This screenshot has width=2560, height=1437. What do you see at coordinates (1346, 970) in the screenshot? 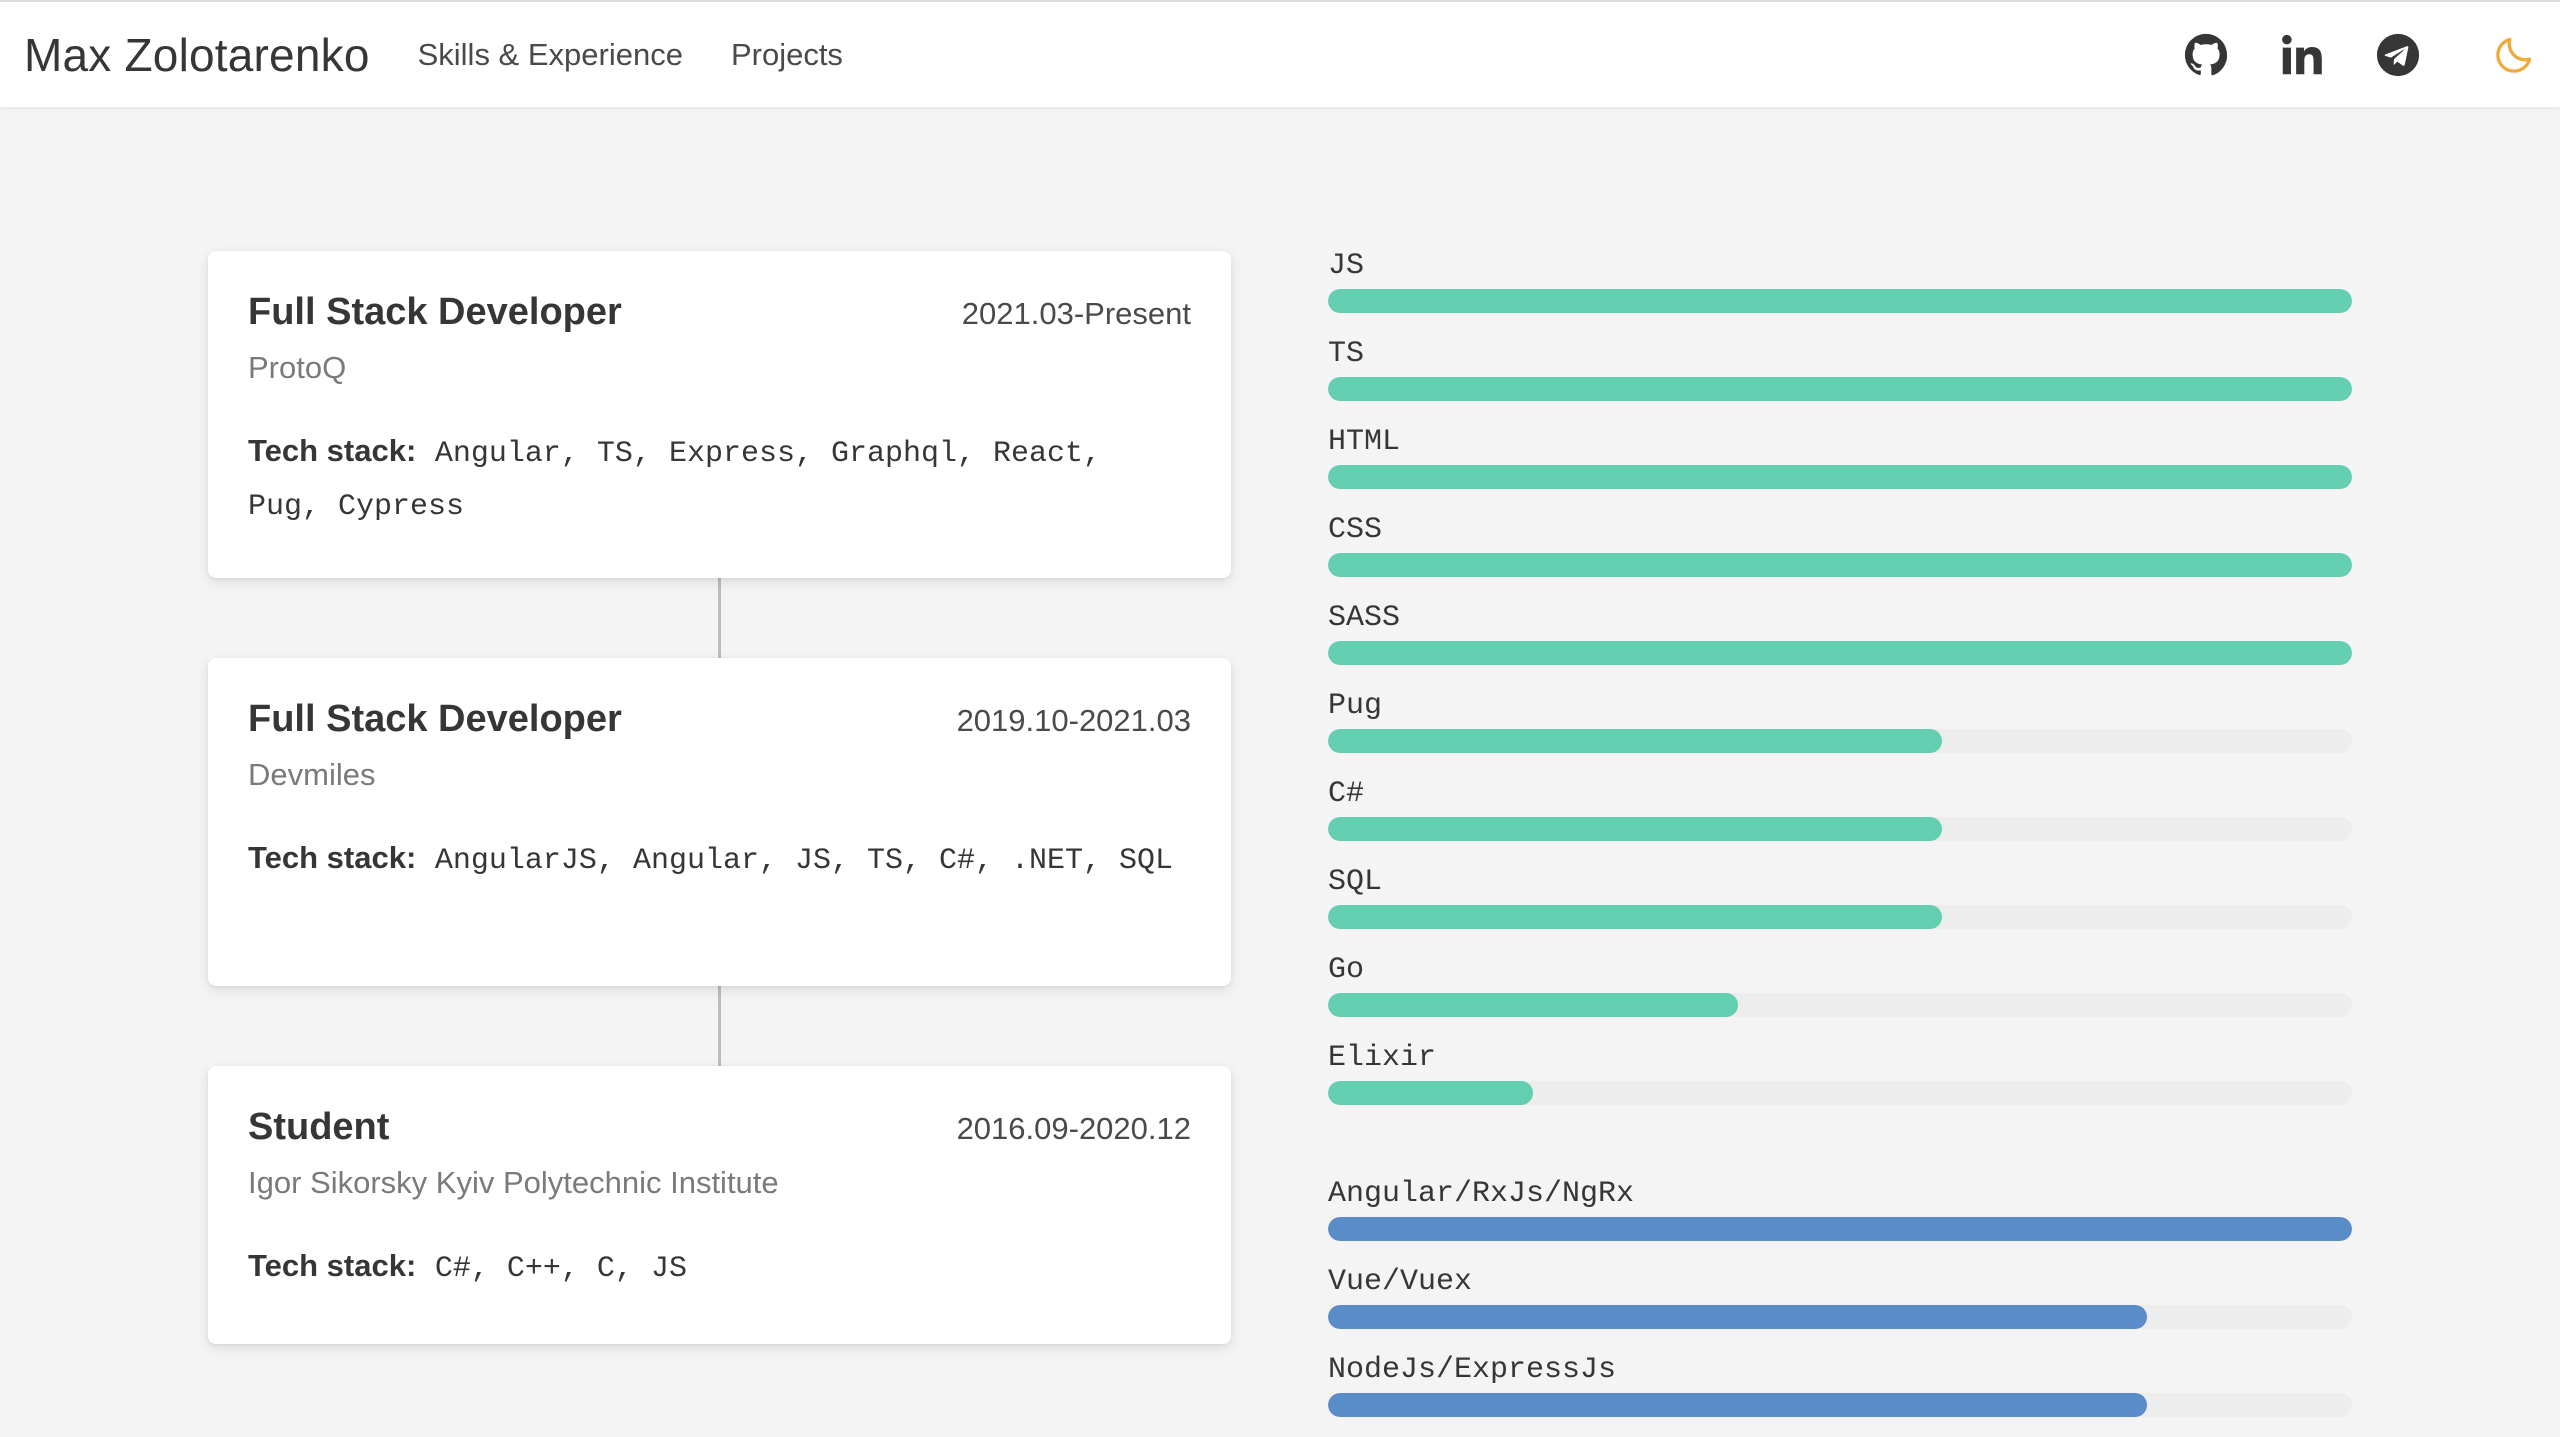
I see `skill-name: Go` at bounding box center [1346, 970].